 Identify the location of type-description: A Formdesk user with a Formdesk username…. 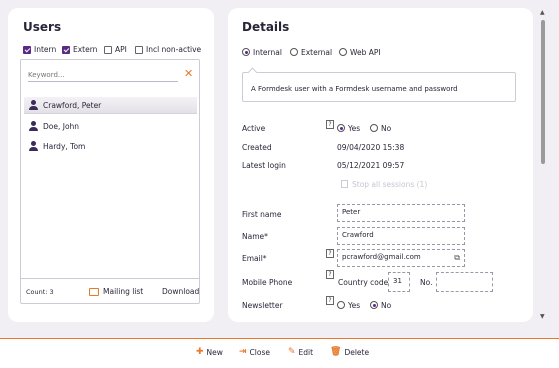
(354, 89).